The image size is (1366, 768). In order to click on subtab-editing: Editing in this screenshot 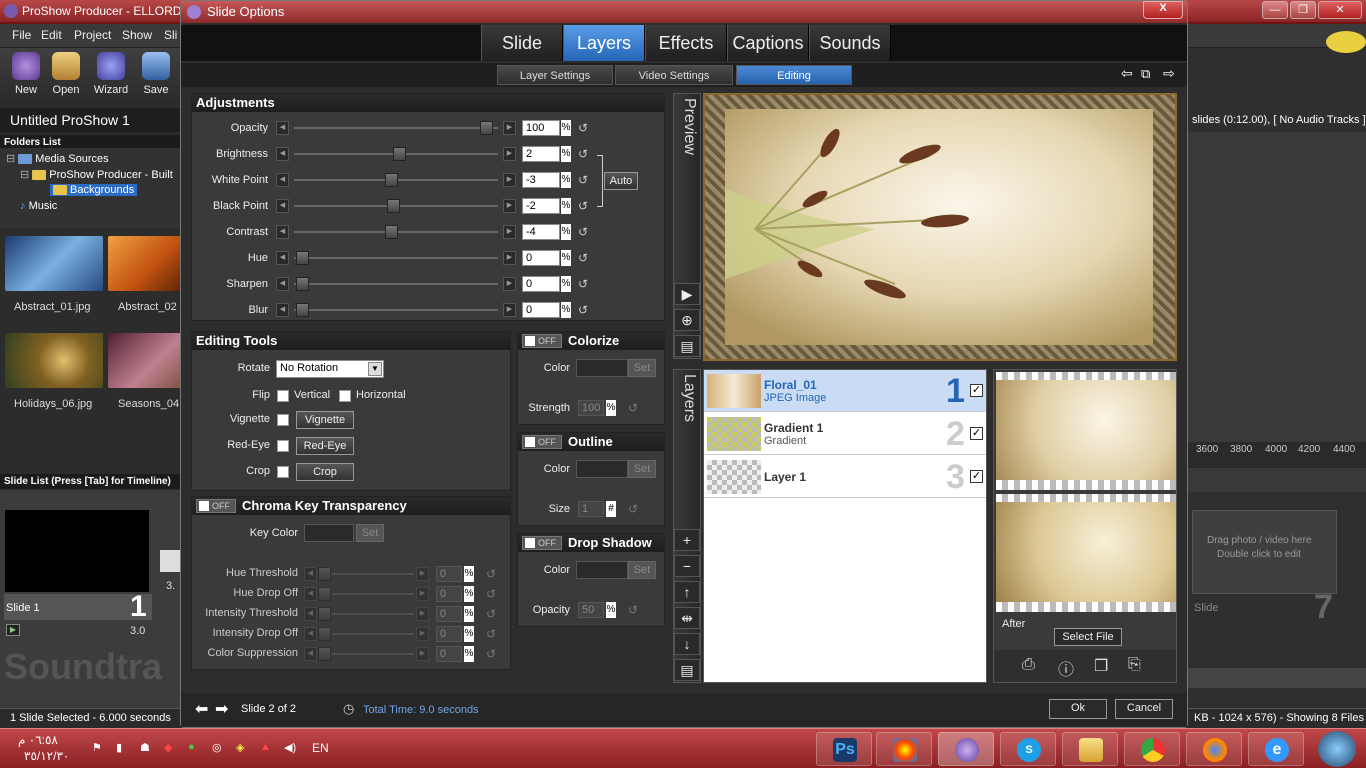, I will do `click(794, 75)`.